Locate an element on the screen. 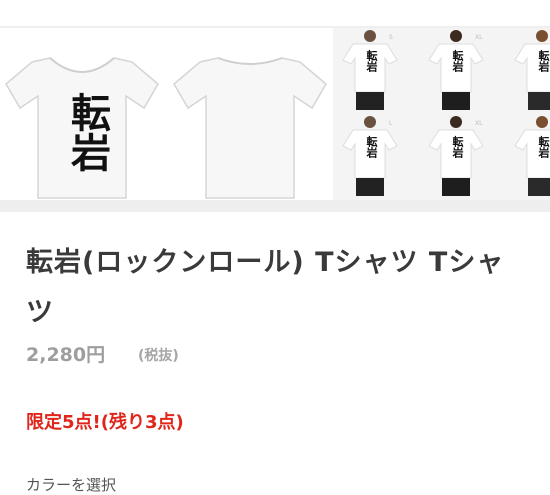  limited-stock-notice: 限定5点!(残り3点) is located at coordinates (105, 422).